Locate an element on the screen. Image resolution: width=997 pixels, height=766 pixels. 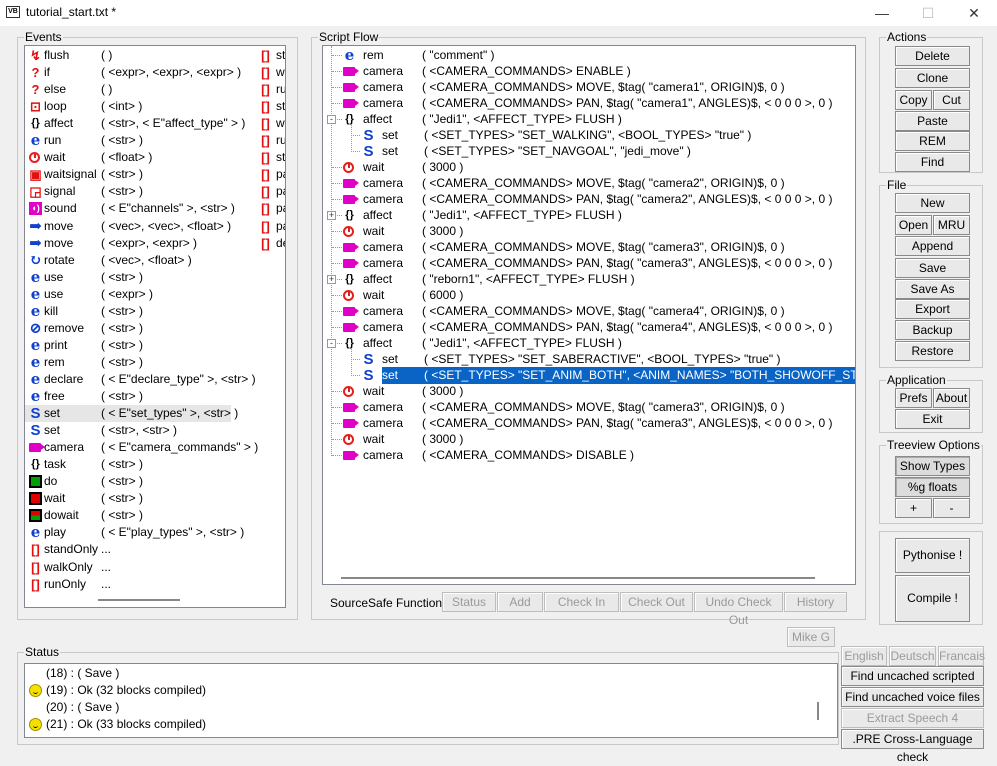
event-item: e print ( <str> ) is located at coordinates (155, 345).